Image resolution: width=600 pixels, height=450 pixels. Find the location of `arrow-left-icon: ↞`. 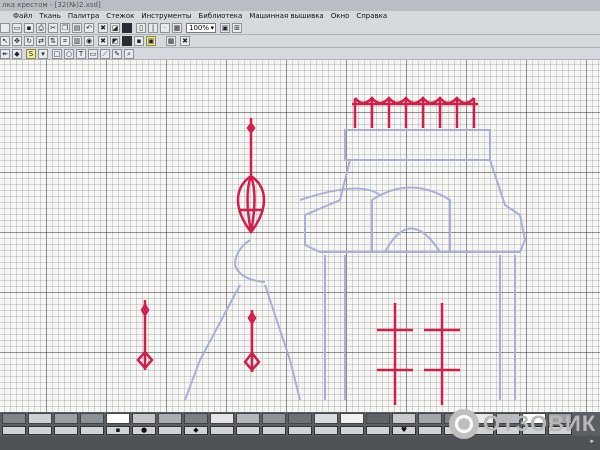

arrow-left-icon: ↞ is located at coordinates (5, 54).